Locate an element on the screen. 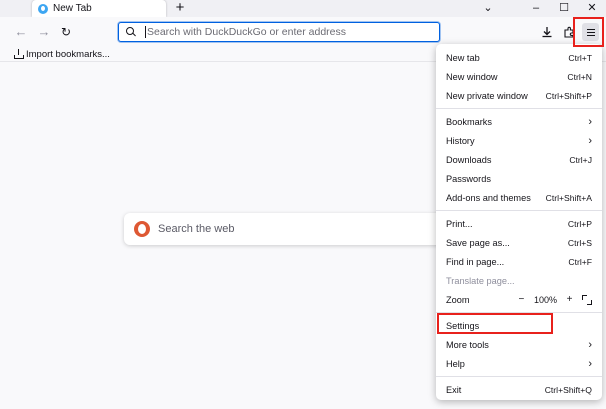 The image size is (606, 409). menu-item-label: Downloads is located at coordinates (469, 159).